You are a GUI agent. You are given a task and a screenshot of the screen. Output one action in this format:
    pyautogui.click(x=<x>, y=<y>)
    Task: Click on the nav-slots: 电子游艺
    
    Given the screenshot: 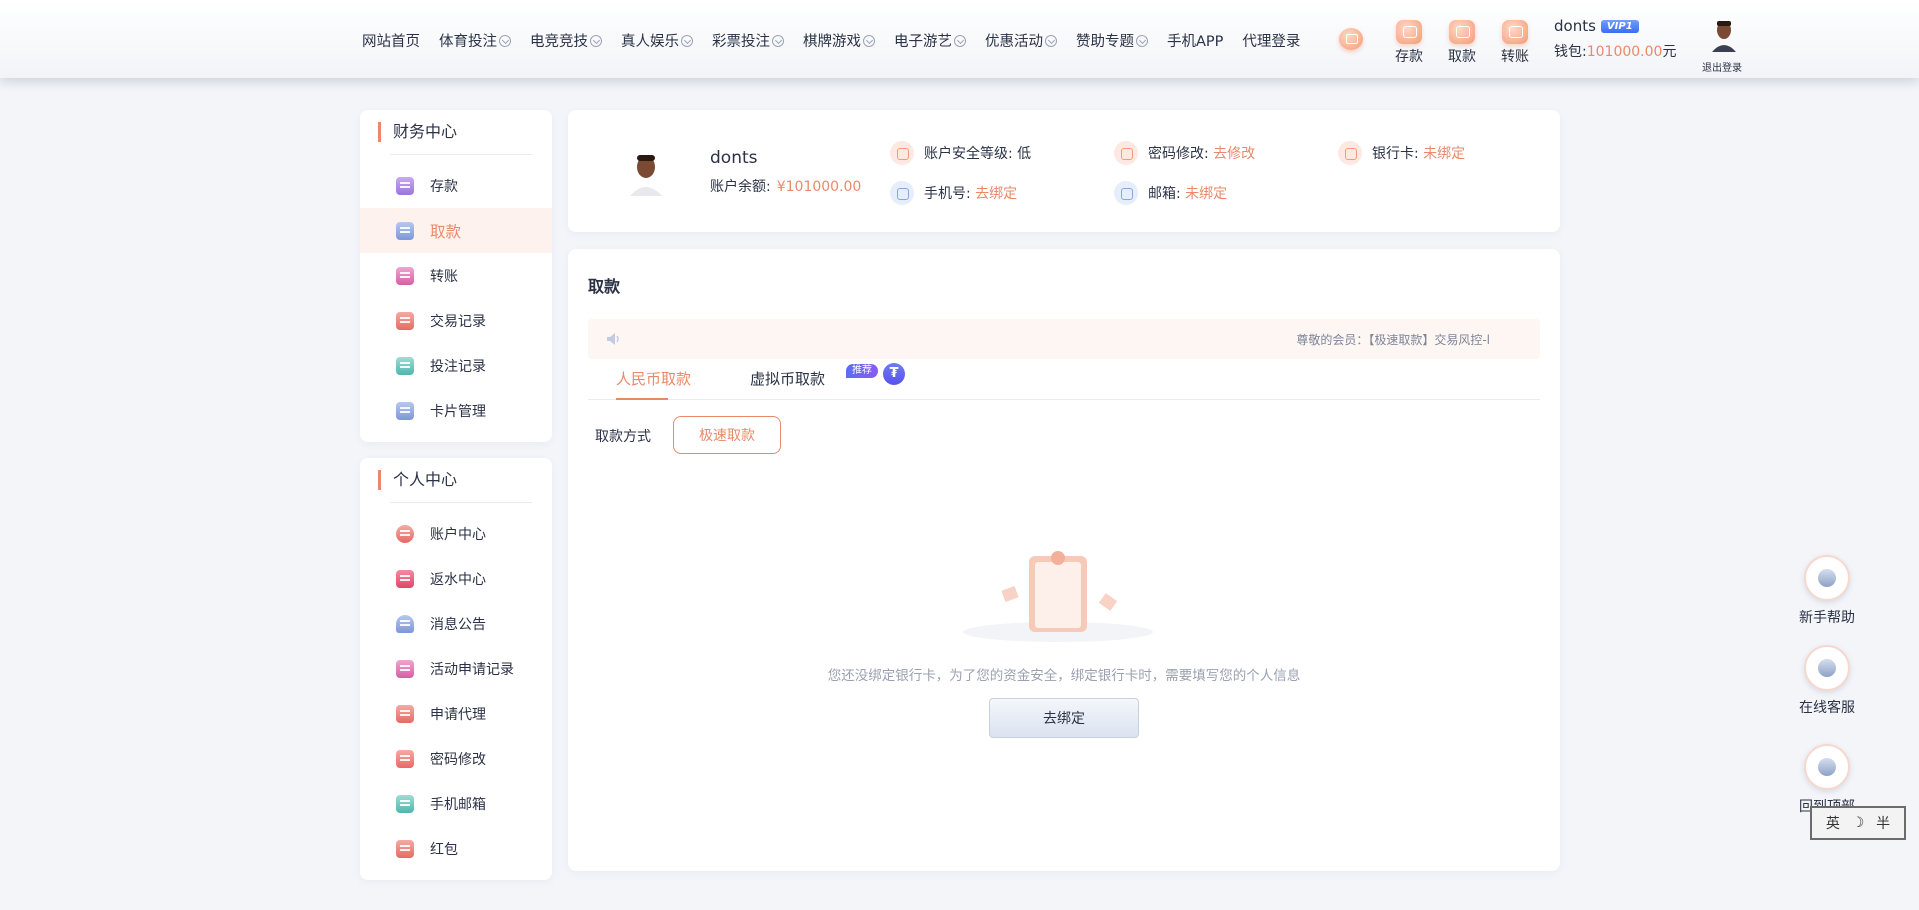 What is the action you would take?
    pyautogui.click(x=930, y=40)
    